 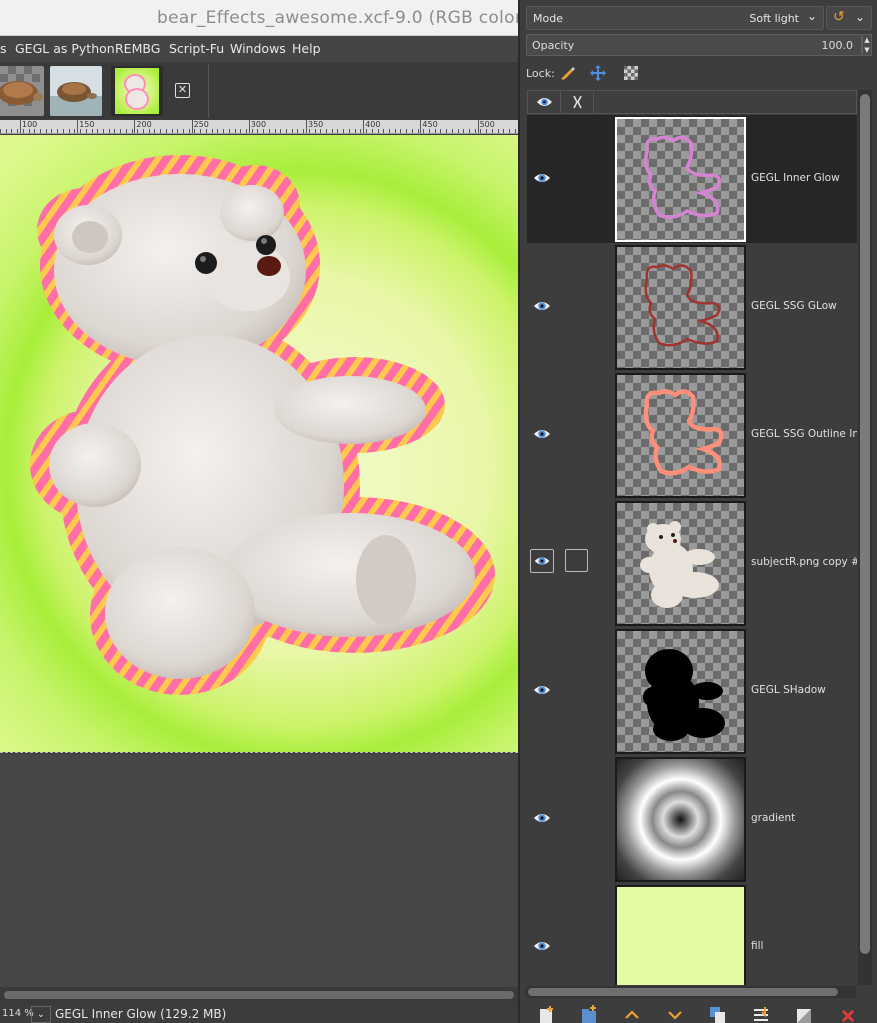 What do you see at coordinates (90, 237) in the screenshot?
I see `bear-inner-ear` at bounding box center [90, 237].